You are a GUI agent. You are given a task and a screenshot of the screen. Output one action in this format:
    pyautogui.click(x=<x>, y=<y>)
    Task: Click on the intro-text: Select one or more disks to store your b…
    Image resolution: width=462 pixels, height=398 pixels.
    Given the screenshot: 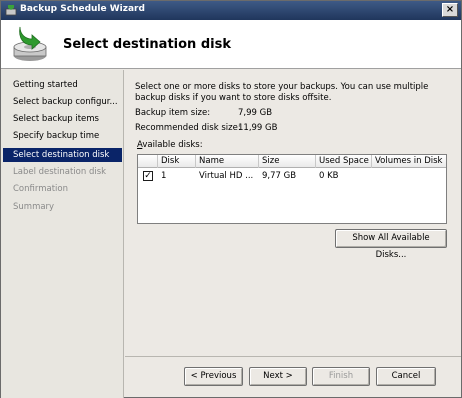 What is the action you would take?
    pyautogui.click(x=282, y=92)
    